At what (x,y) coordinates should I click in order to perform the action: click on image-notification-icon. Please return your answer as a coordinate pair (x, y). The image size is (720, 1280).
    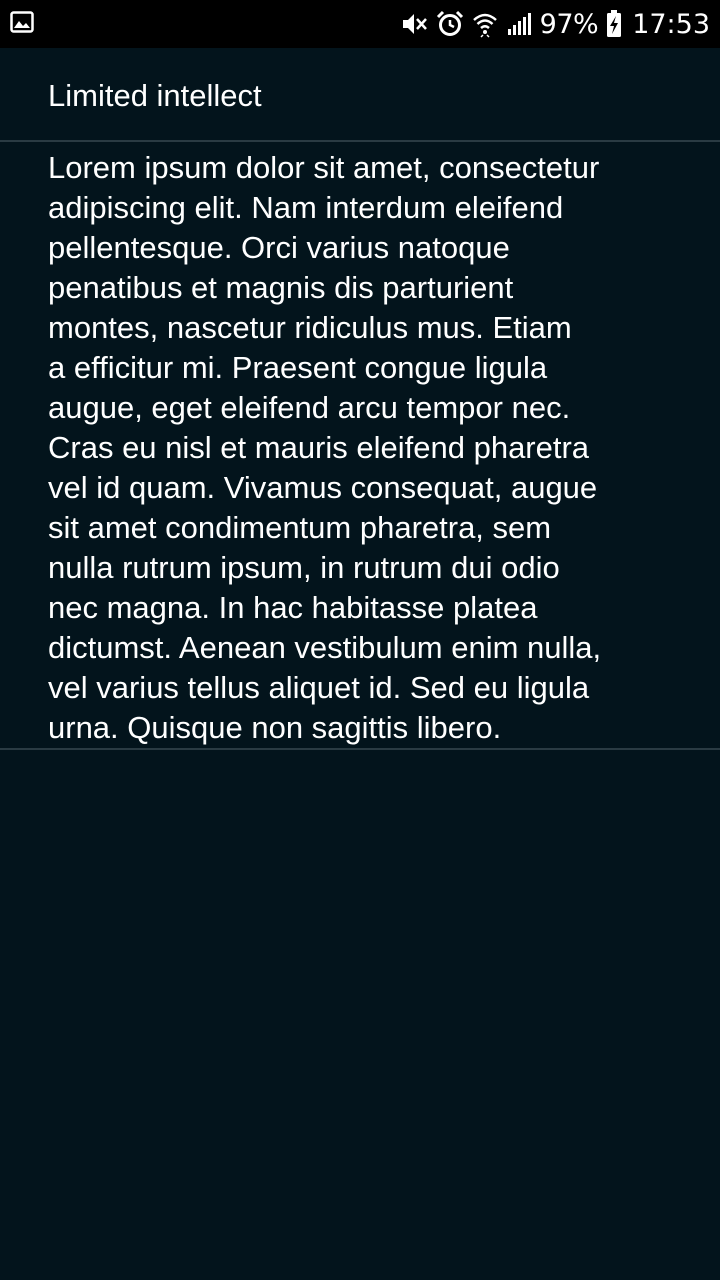
    Looking at the image, I should click on (22, 24).